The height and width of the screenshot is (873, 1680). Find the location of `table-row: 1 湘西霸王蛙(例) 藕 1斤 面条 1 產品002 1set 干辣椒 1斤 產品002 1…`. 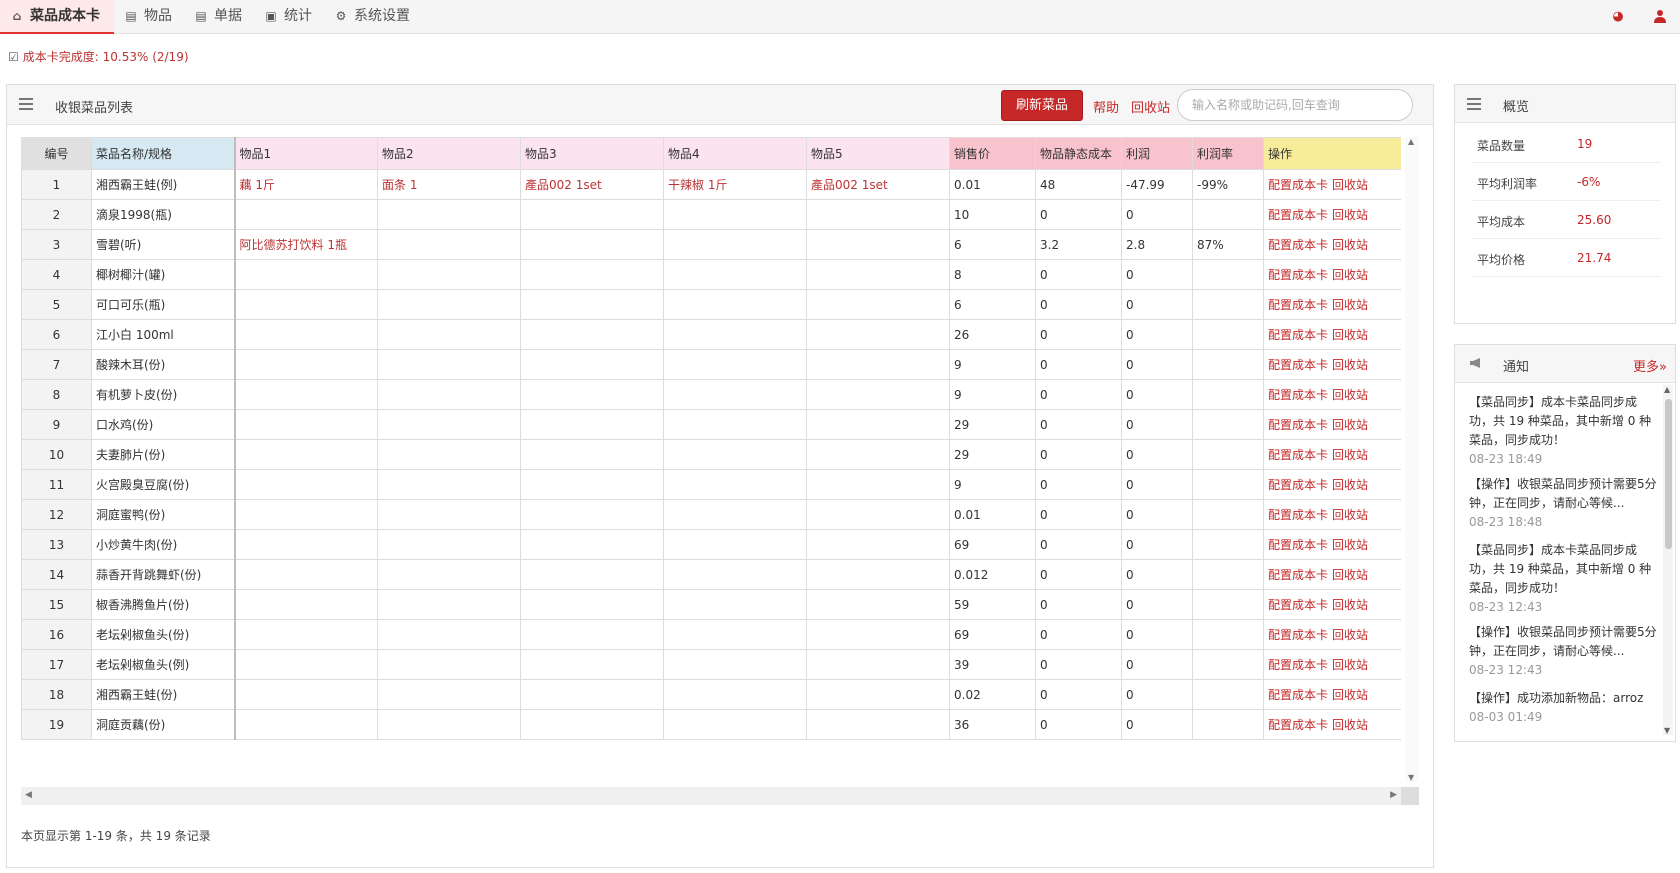

table-row: 1 湘西霸王蛙(例) 藕 1斤 面条 1 產品002 1set 干辣椒 1斤 產品002 1… is located at coordinates (711, 184).